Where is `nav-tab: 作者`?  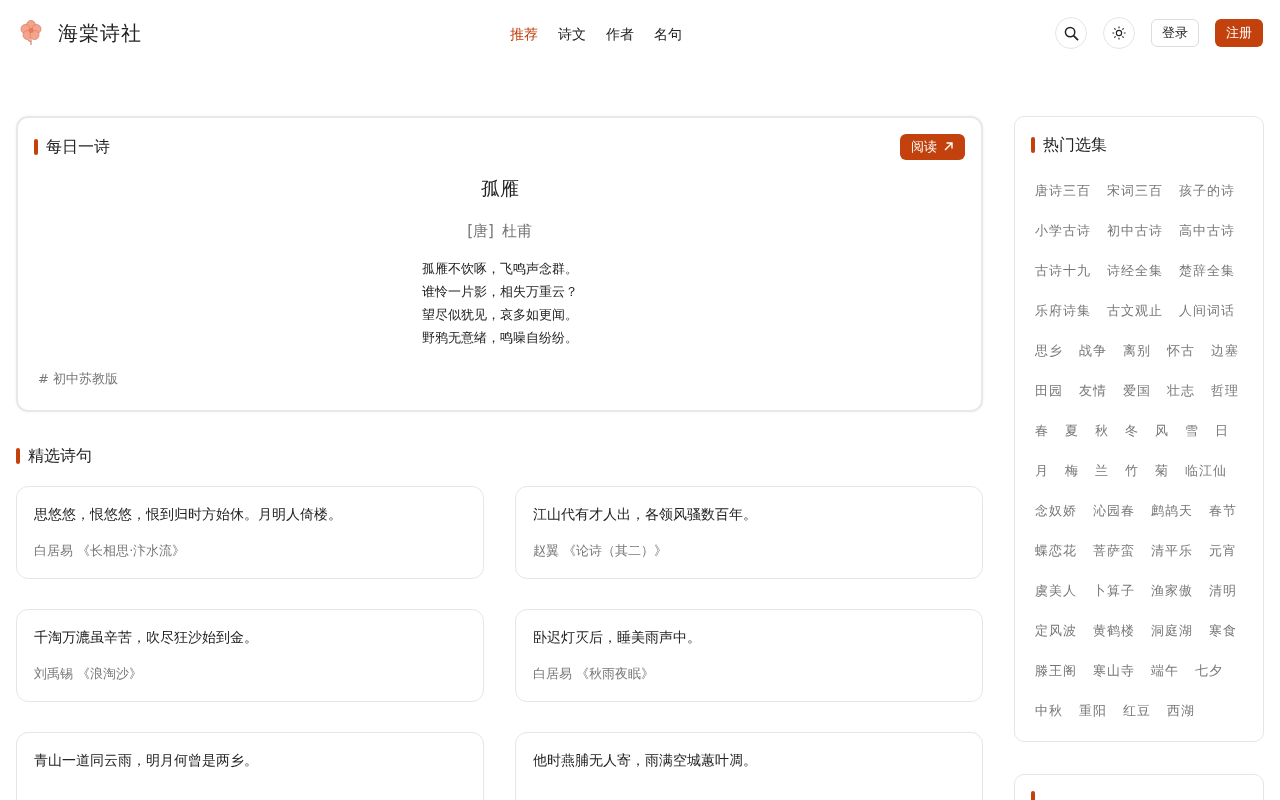 nav-tab: 作者 is located at coordinates (620, 34).